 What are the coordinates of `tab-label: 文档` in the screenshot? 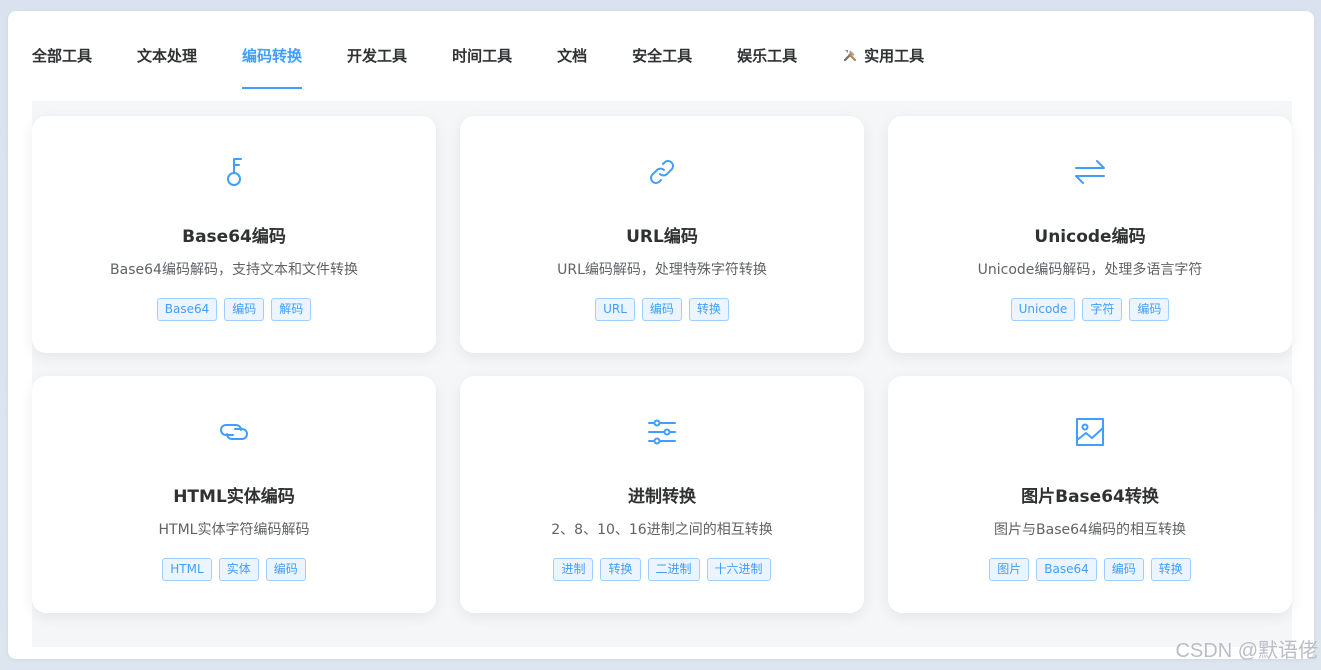 It's located at (572, 56).